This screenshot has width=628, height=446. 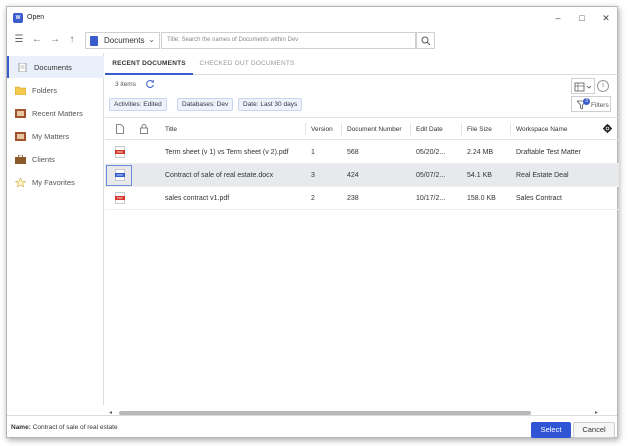 What do you see at coordinates (20, 90) in the screenshot?
I see `folder-icon` at bounding box center [20, 90].